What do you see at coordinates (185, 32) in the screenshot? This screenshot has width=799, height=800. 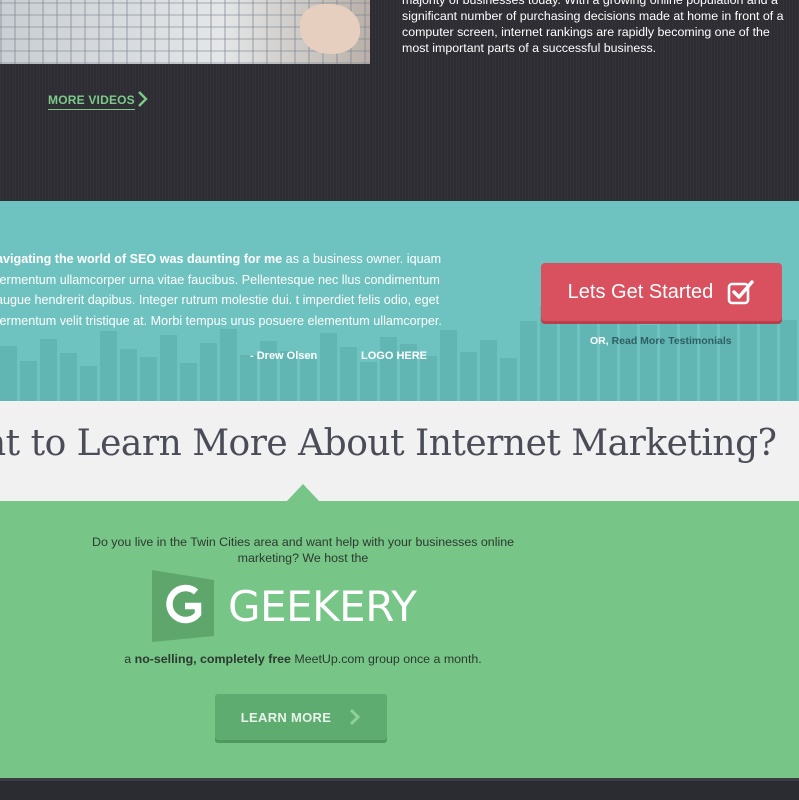 I see `video-thumbnail` at bounding box center [185, 32].